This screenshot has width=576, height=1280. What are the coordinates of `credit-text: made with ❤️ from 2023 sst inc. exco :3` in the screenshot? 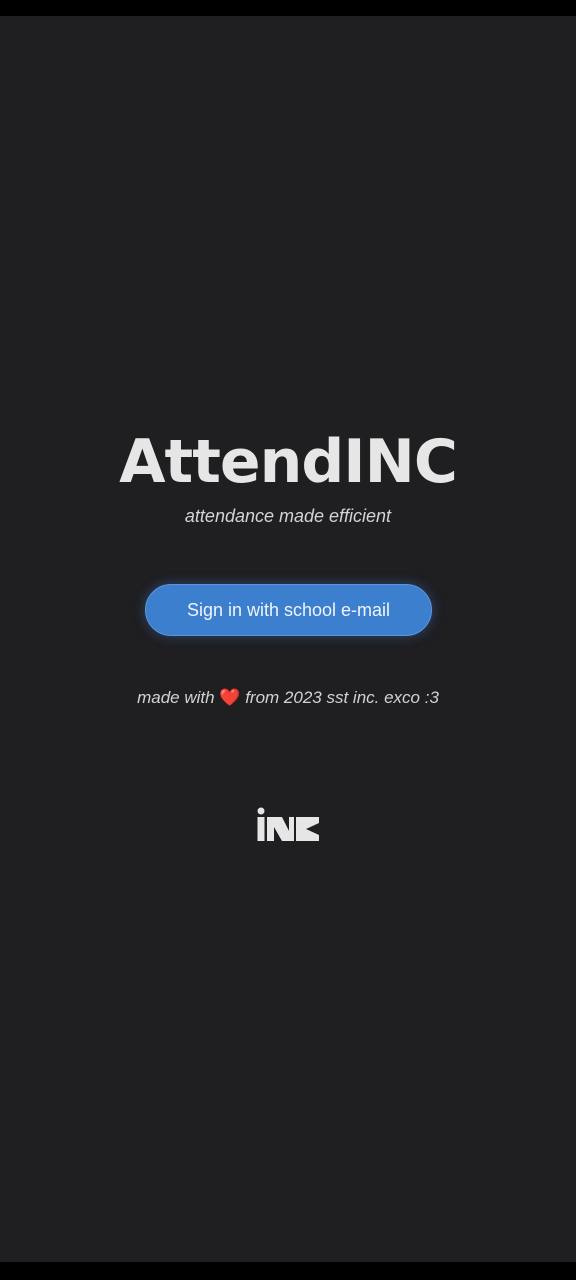 It's located at (288, 698).